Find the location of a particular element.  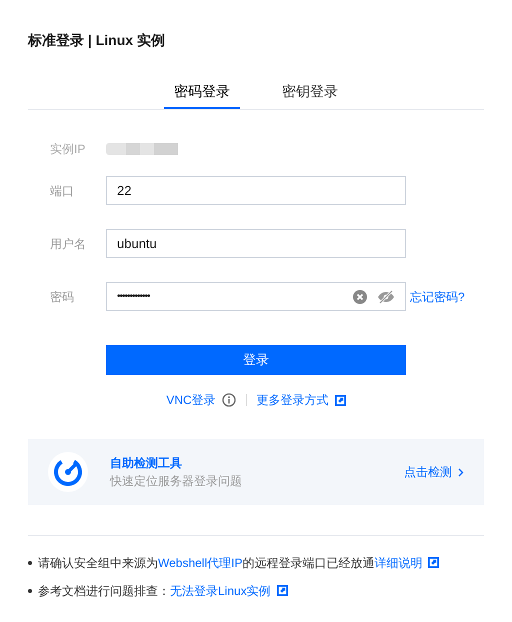

field-label: 密码 is located at coordinates (62, 297).